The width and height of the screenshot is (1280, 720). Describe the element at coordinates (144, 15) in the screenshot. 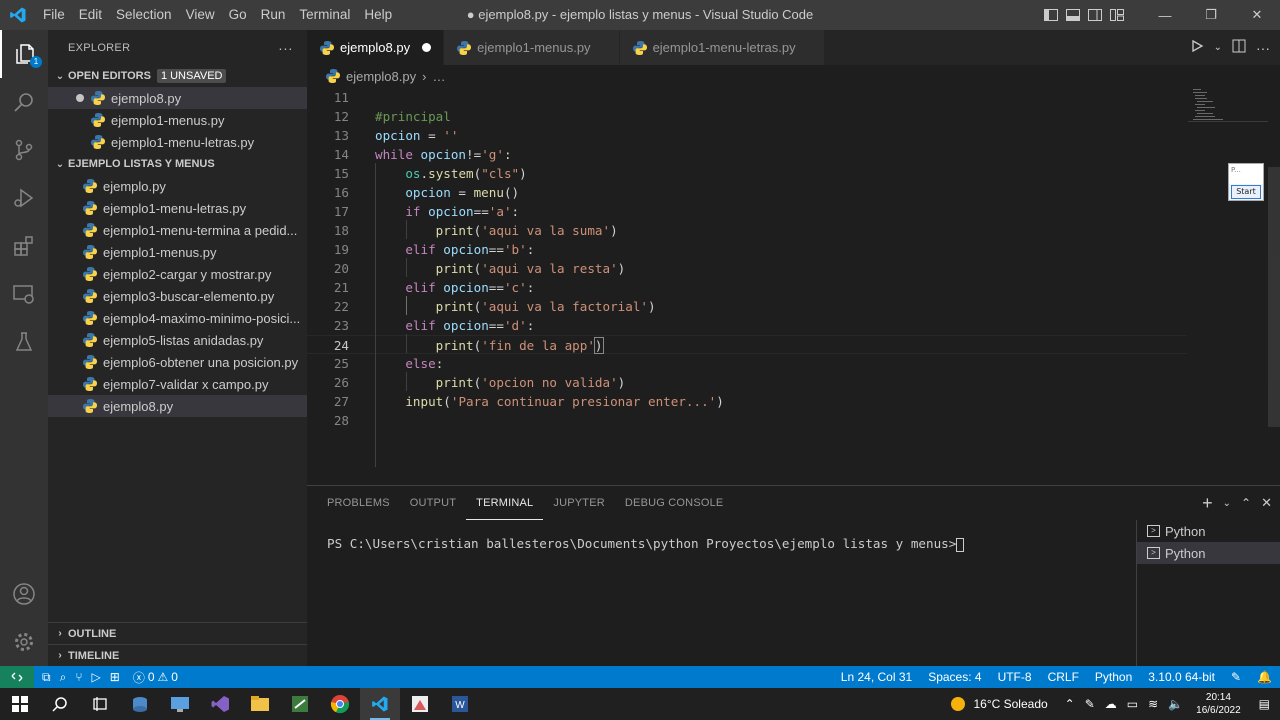

I see `menu-selection: Selection` at that location.